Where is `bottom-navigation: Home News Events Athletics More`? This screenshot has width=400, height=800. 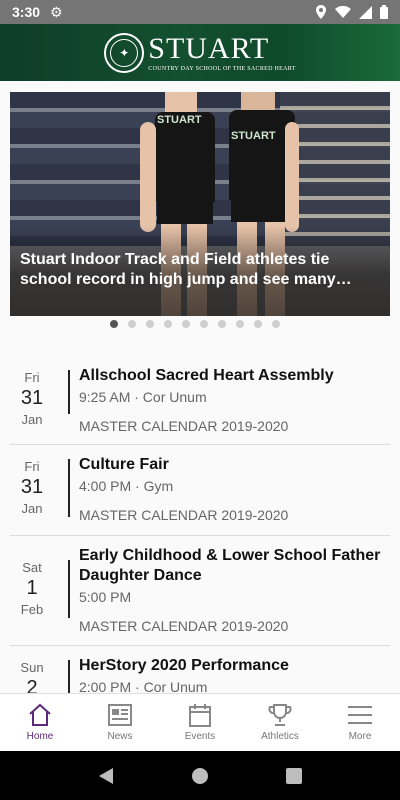 bottom-navigation: Home News Events Athletics More is located at coordinates (200, 722).